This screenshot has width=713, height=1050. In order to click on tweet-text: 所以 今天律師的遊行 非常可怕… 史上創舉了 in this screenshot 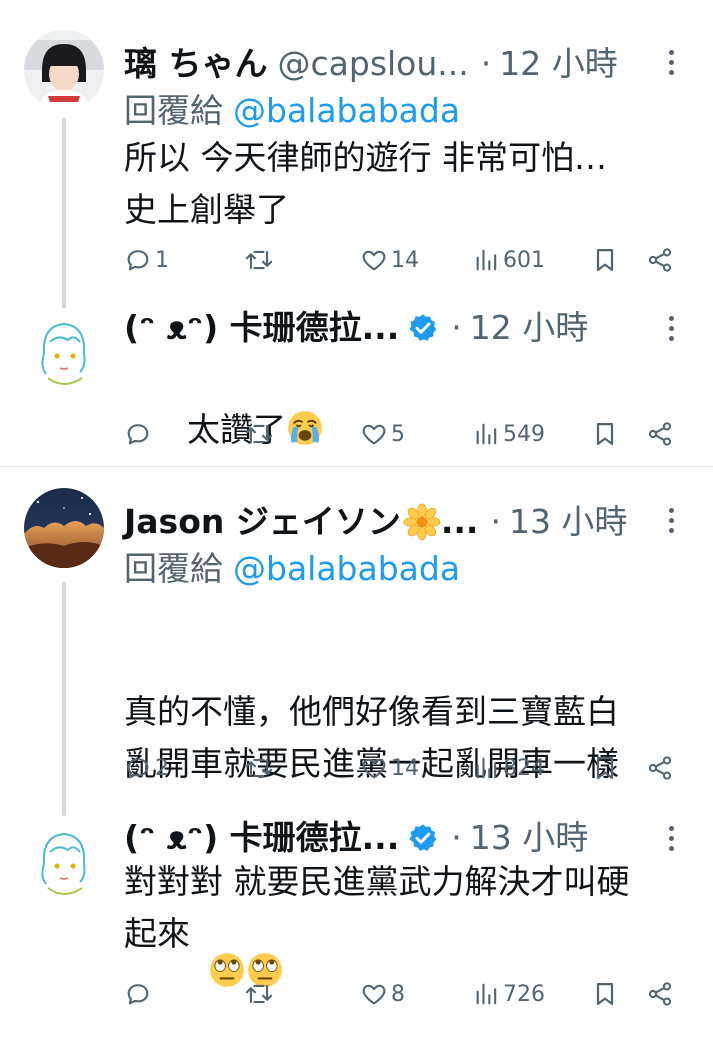, I will do `click(365, 183)`.